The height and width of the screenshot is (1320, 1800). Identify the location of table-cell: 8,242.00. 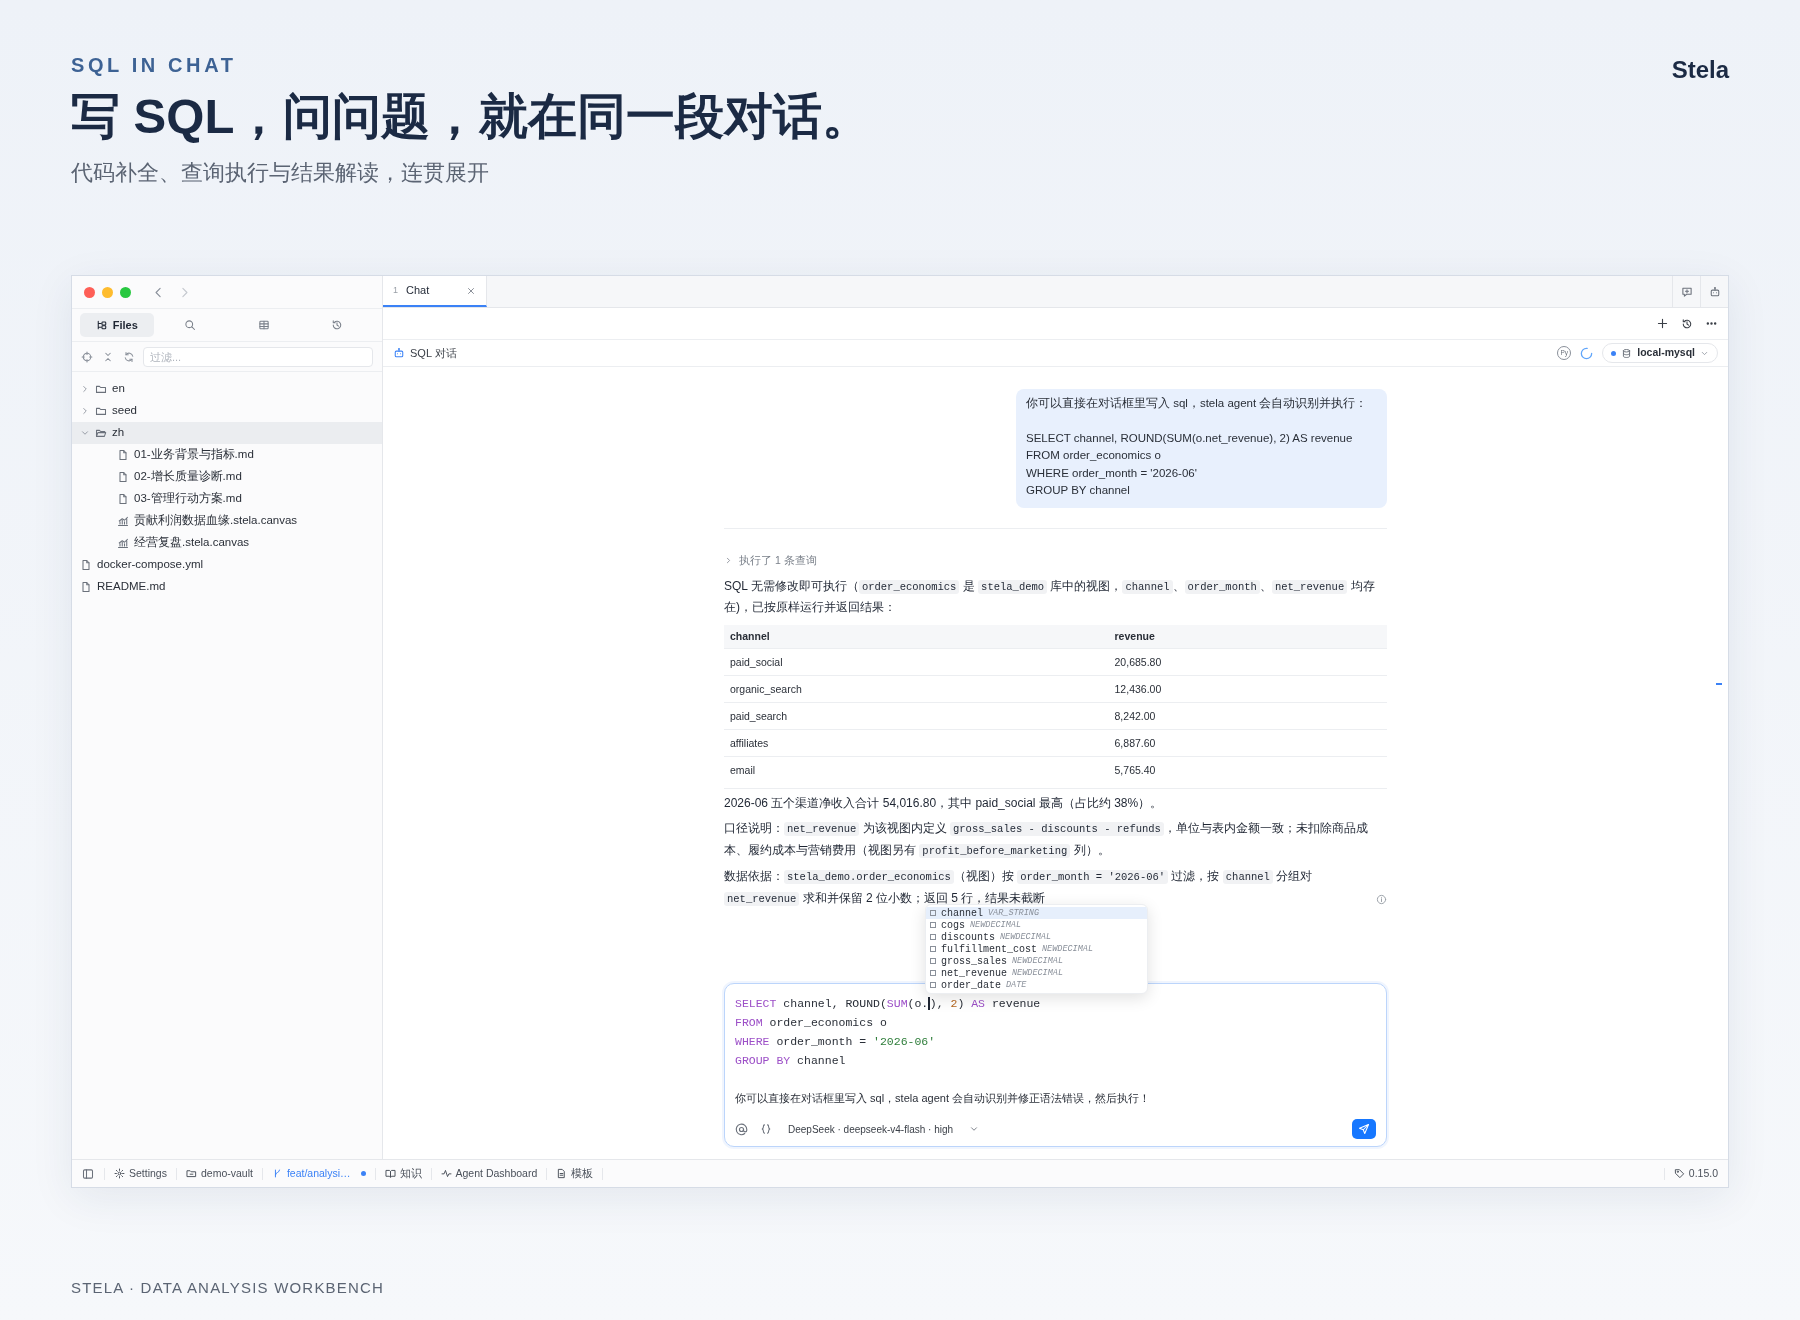
(1247, 716).